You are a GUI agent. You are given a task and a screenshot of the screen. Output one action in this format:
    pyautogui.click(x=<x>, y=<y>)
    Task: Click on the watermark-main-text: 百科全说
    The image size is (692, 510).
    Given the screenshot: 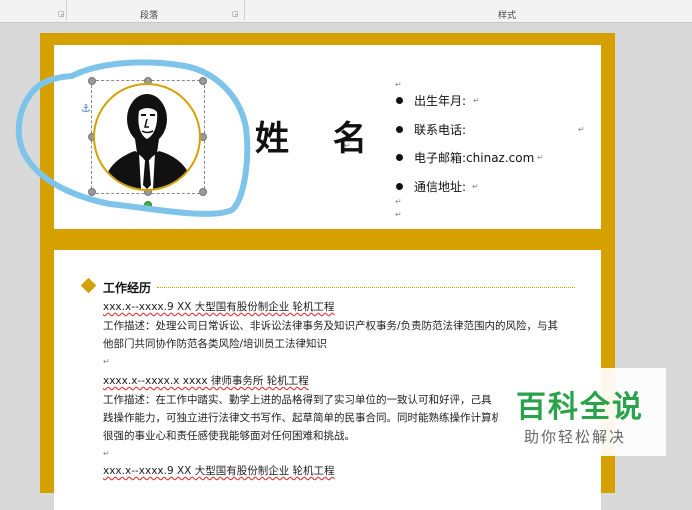 What is the action you would take?
    pyautogui.click(x=580, y=407)
    